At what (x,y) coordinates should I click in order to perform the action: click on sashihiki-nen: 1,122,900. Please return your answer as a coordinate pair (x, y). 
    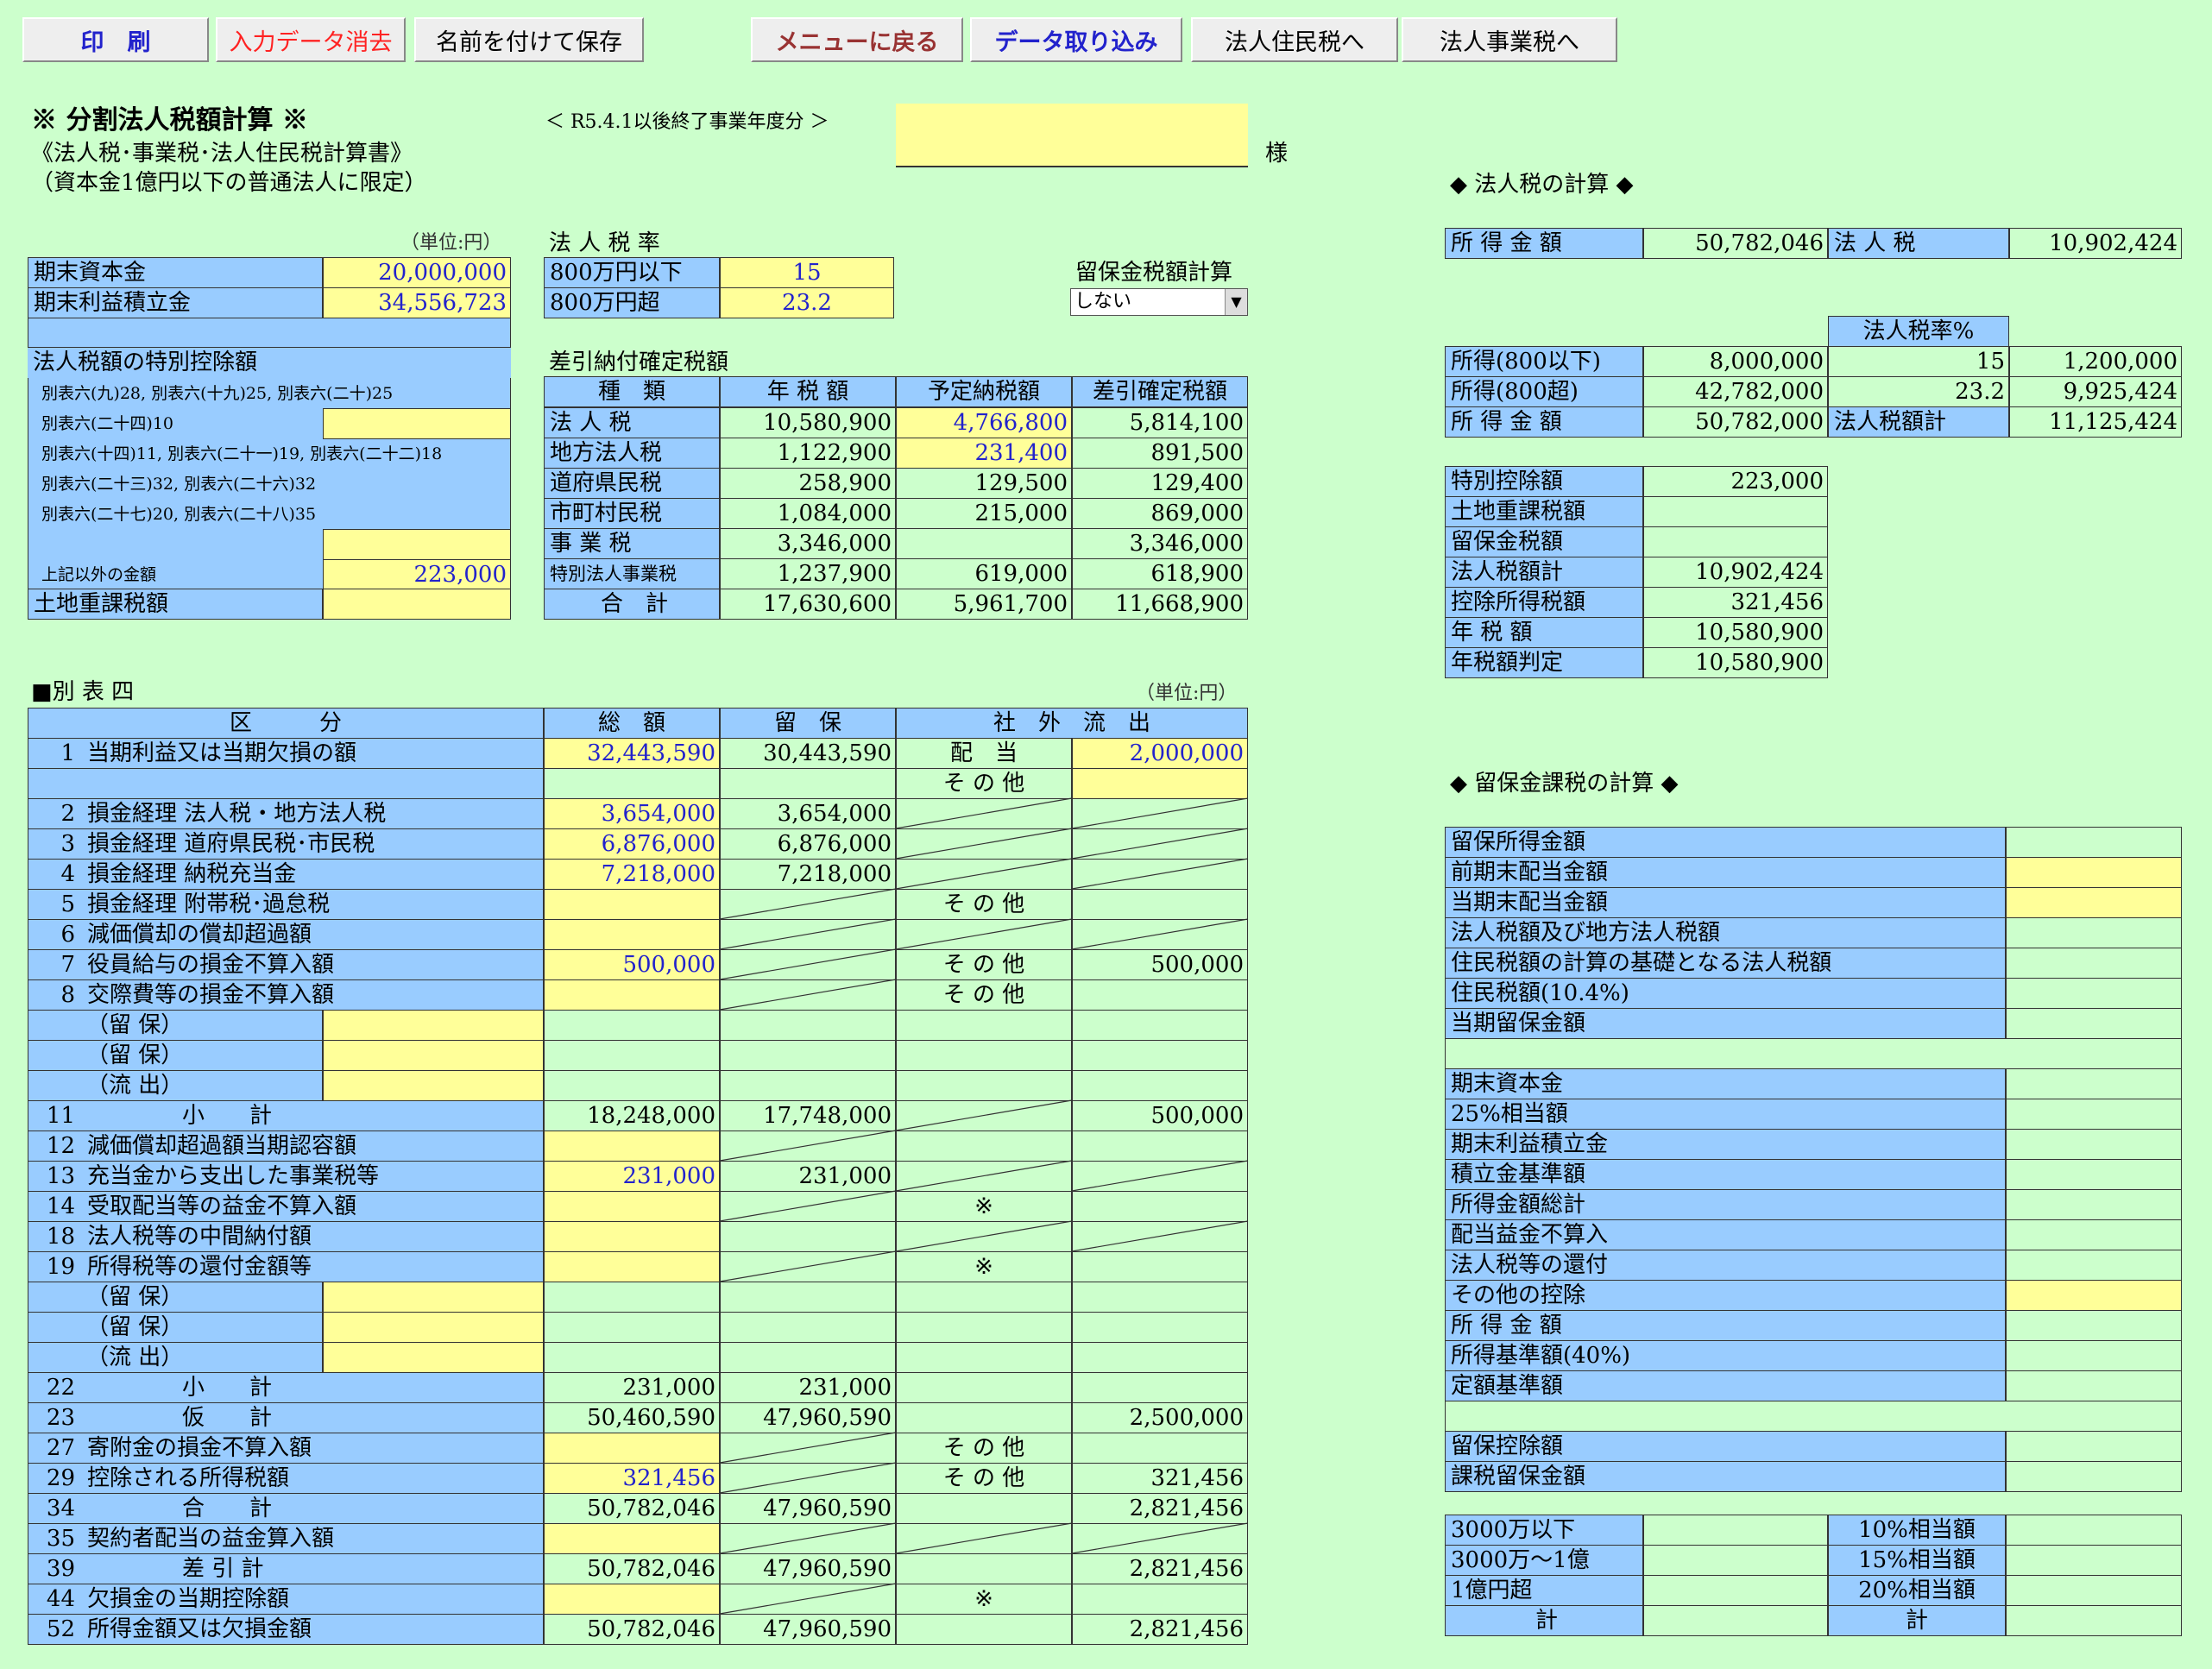
    Looking at the image, I should click on (808, 454).